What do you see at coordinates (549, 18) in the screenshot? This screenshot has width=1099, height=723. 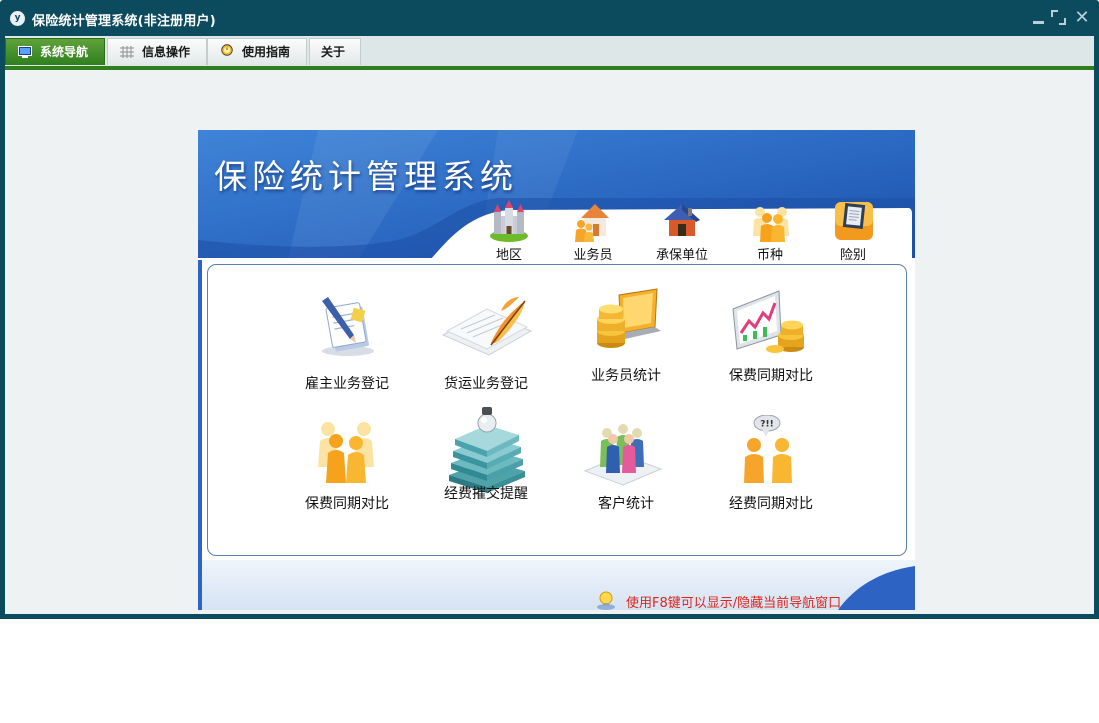 I see `title-bar: y 保险统计管理系统(非注册用户) ✕` at bounding box center [549, 18].